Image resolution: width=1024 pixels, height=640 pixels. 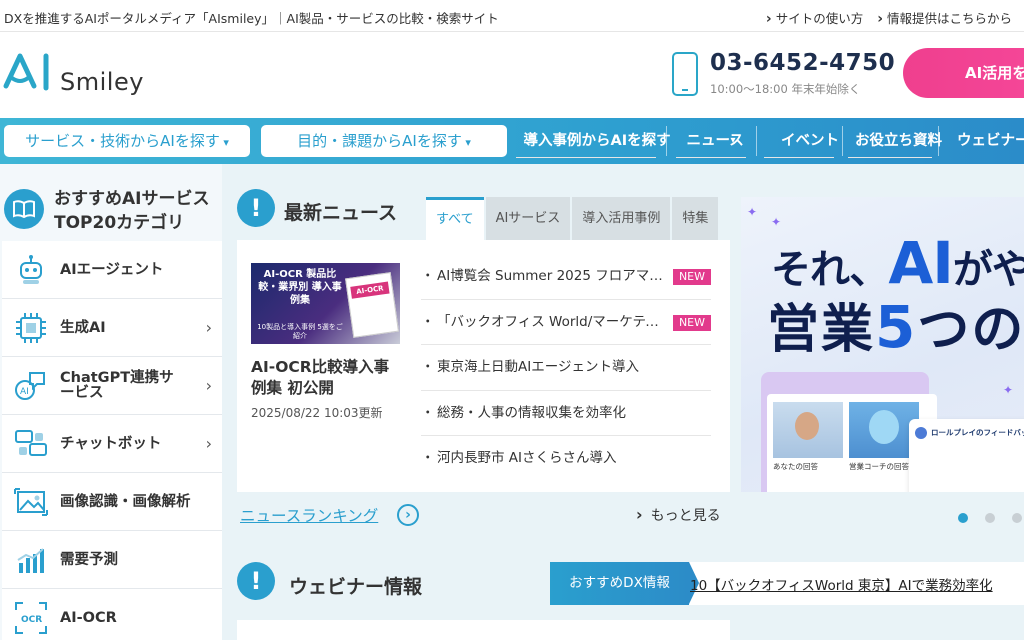 What do you see at coordinates (803, 63) in the screenshot?
I see `phone-number: 03-6452-4750` at bounding box center [803, 63].